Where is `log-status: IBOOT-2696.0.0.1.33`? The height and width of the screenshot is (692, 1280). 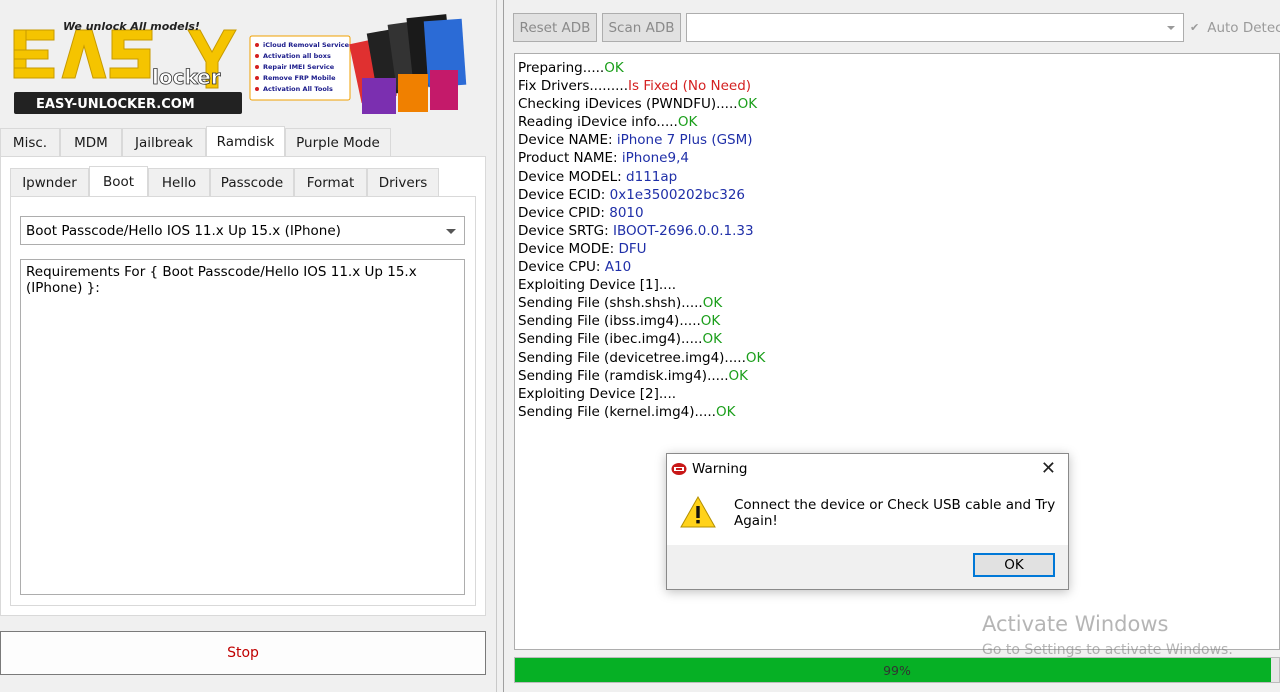
log-status: IBOOT-2696.0.0.1.33 is located at coordinates (683, 230).